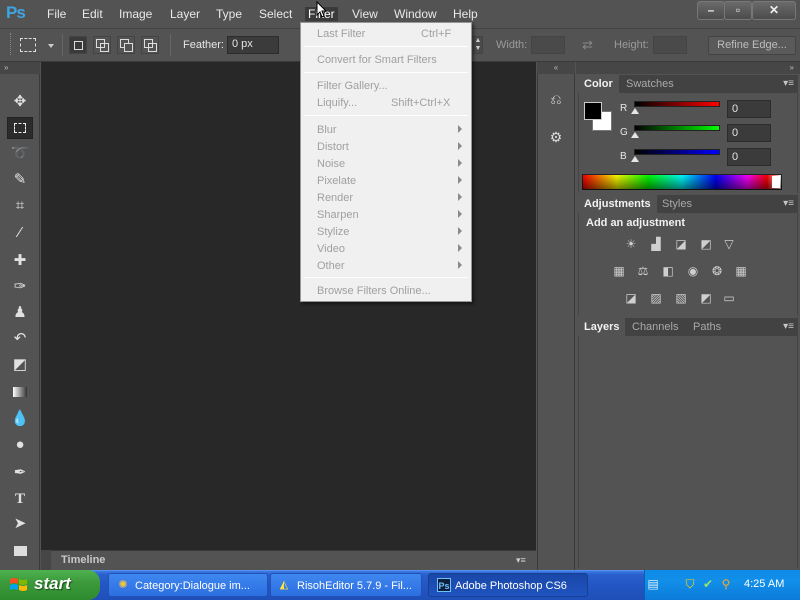 The image size is (800, 600). What do you see at coordinates (56, 14) in the screenshot?
I see `menu-file: File` at bounding box center [56, 14].